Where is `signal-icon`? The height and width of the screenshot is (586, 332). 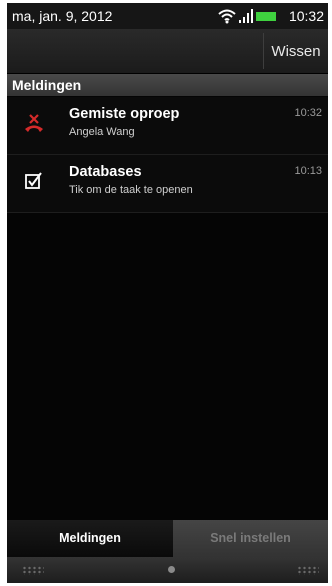 signal-icon is located at coordinates (246, 16).